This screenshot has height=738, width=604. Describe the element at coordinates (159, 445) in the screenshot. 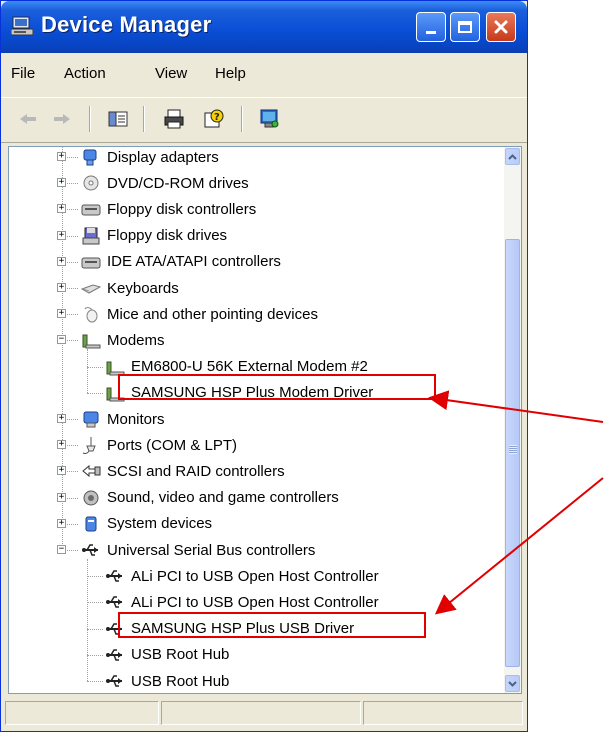

I see `tree-category-ports-com-lpt: Ports (COM & LPT)` at that location.